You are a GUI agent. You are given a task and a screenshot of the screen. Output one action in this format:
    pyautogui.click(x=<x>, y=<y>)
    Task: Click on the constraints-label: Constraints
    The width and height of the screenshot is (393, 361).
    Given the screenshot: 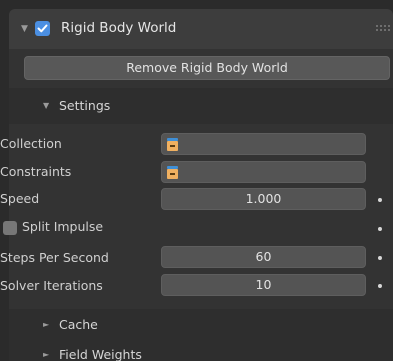 What is the action you would take?
    pyautogui.click(x=36, y=171)
    